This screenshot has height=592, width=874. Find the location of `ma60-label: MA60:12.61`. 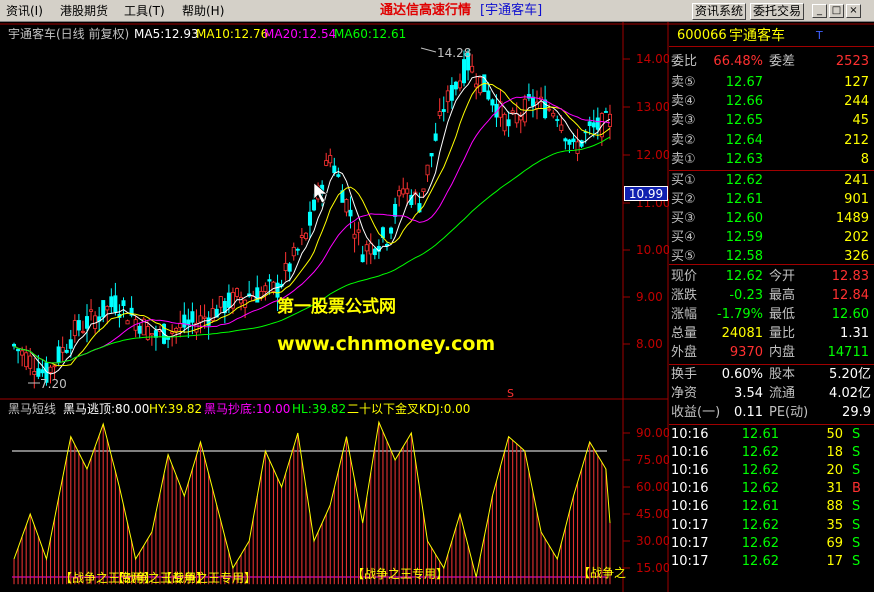

ma60-label: MA60:12.61 is located at coordinates (370, 34).